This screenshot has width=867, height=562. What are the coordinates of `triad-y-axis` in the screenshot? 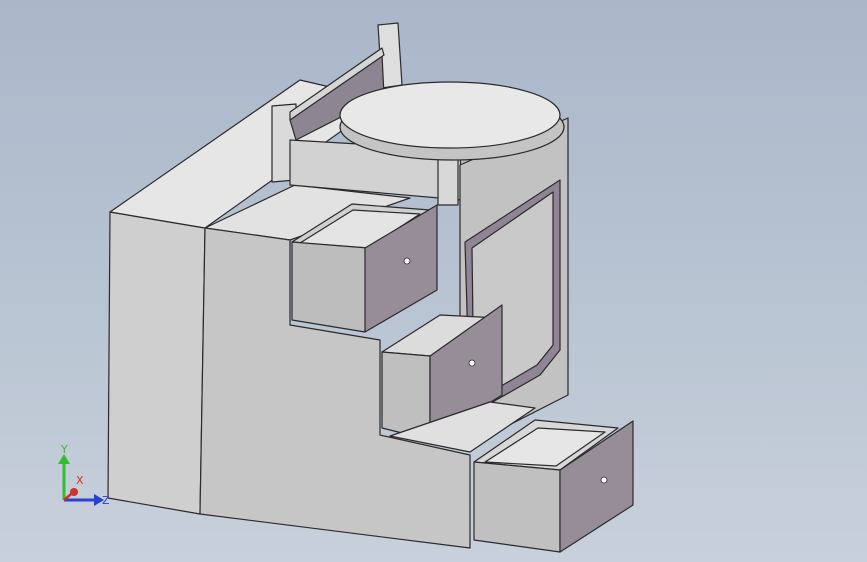 It's located at (64, 477).